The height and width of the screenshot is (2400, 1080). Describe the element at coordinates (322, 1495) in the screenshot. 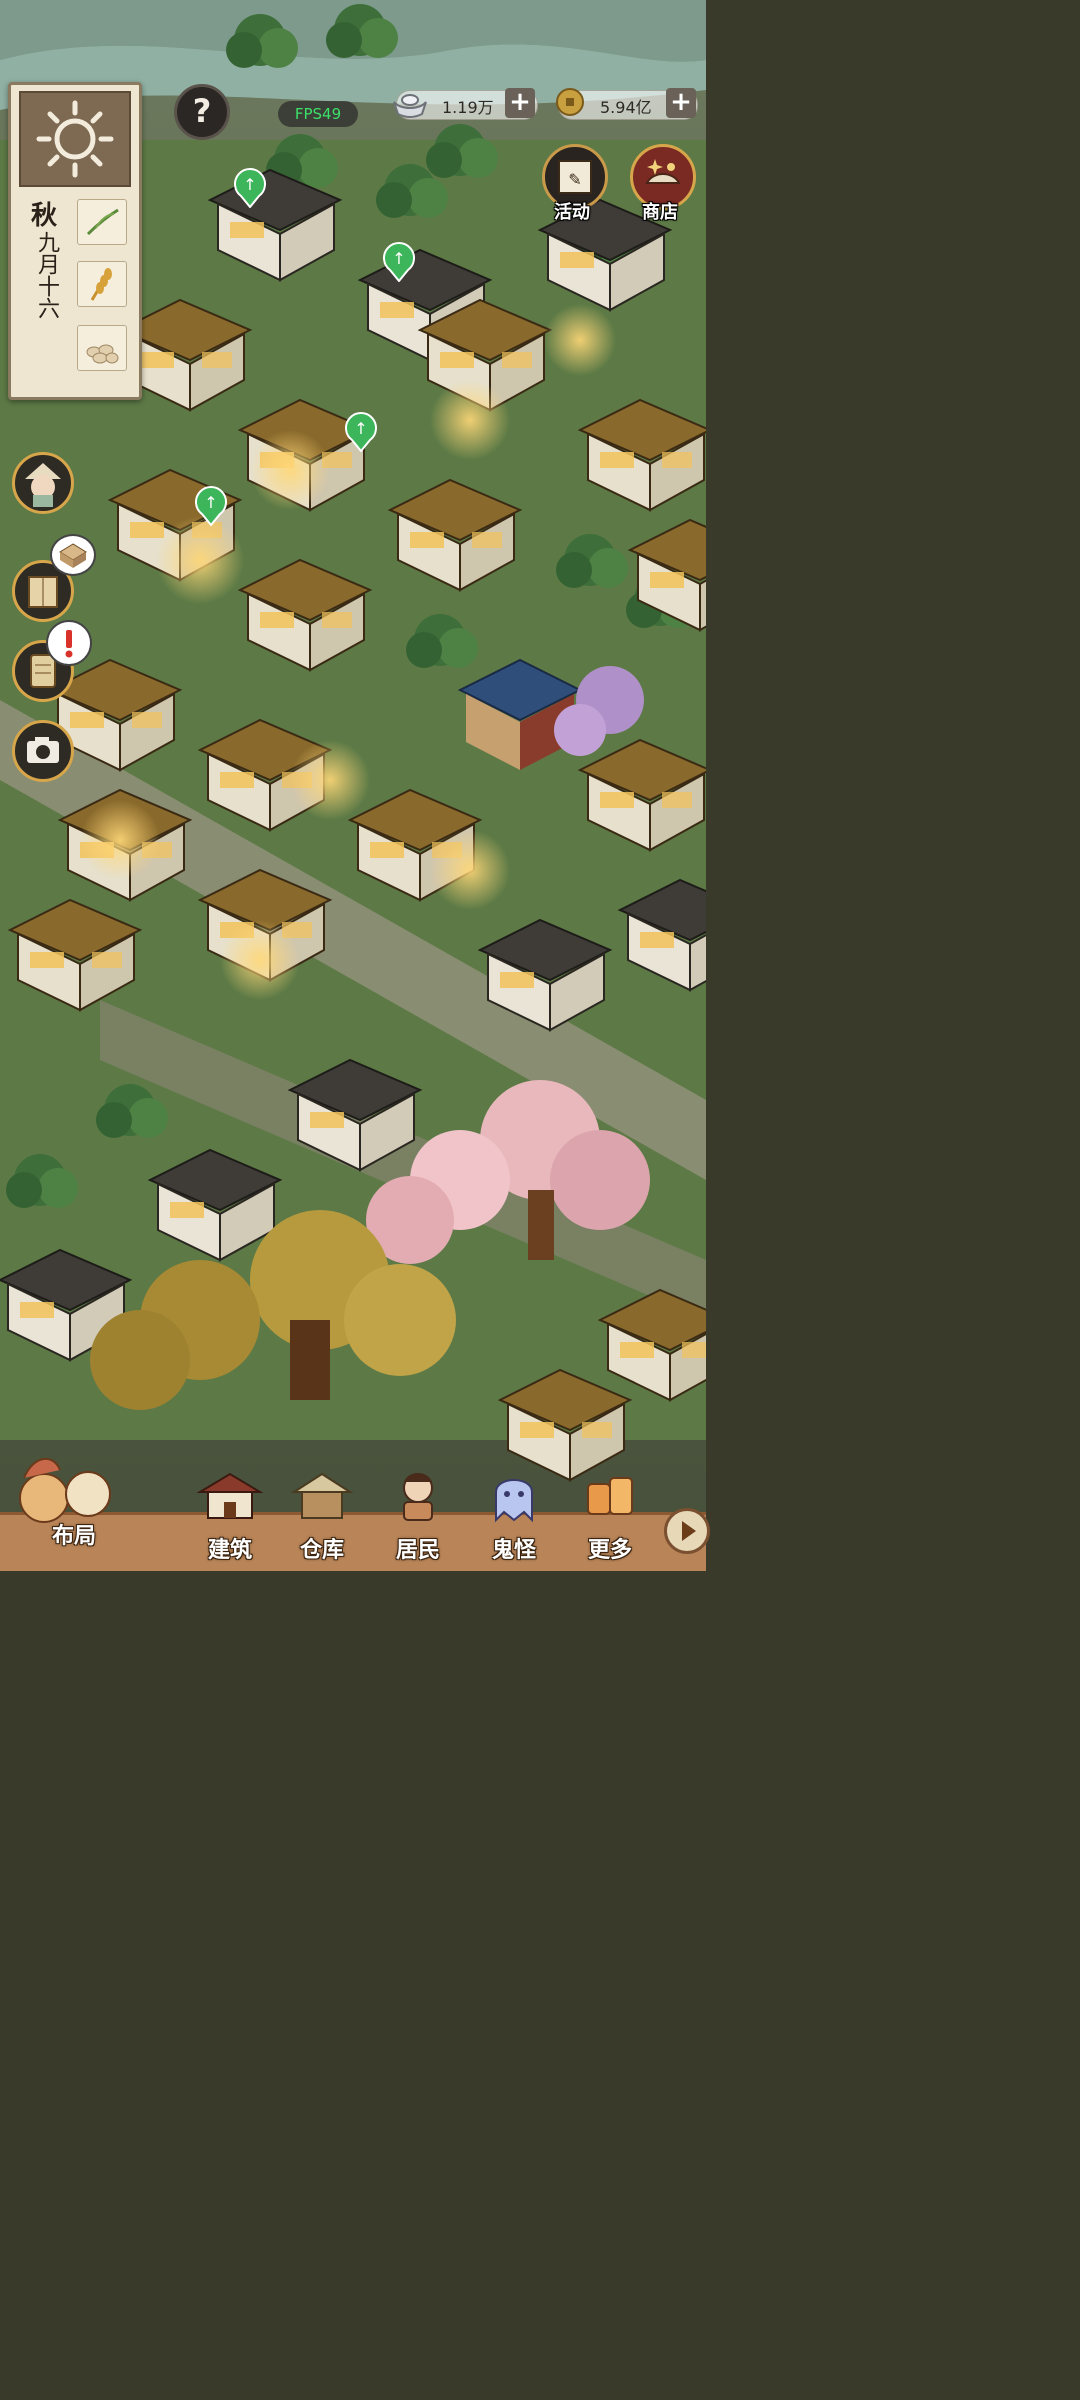

I see `warehouse-icon` at that location.